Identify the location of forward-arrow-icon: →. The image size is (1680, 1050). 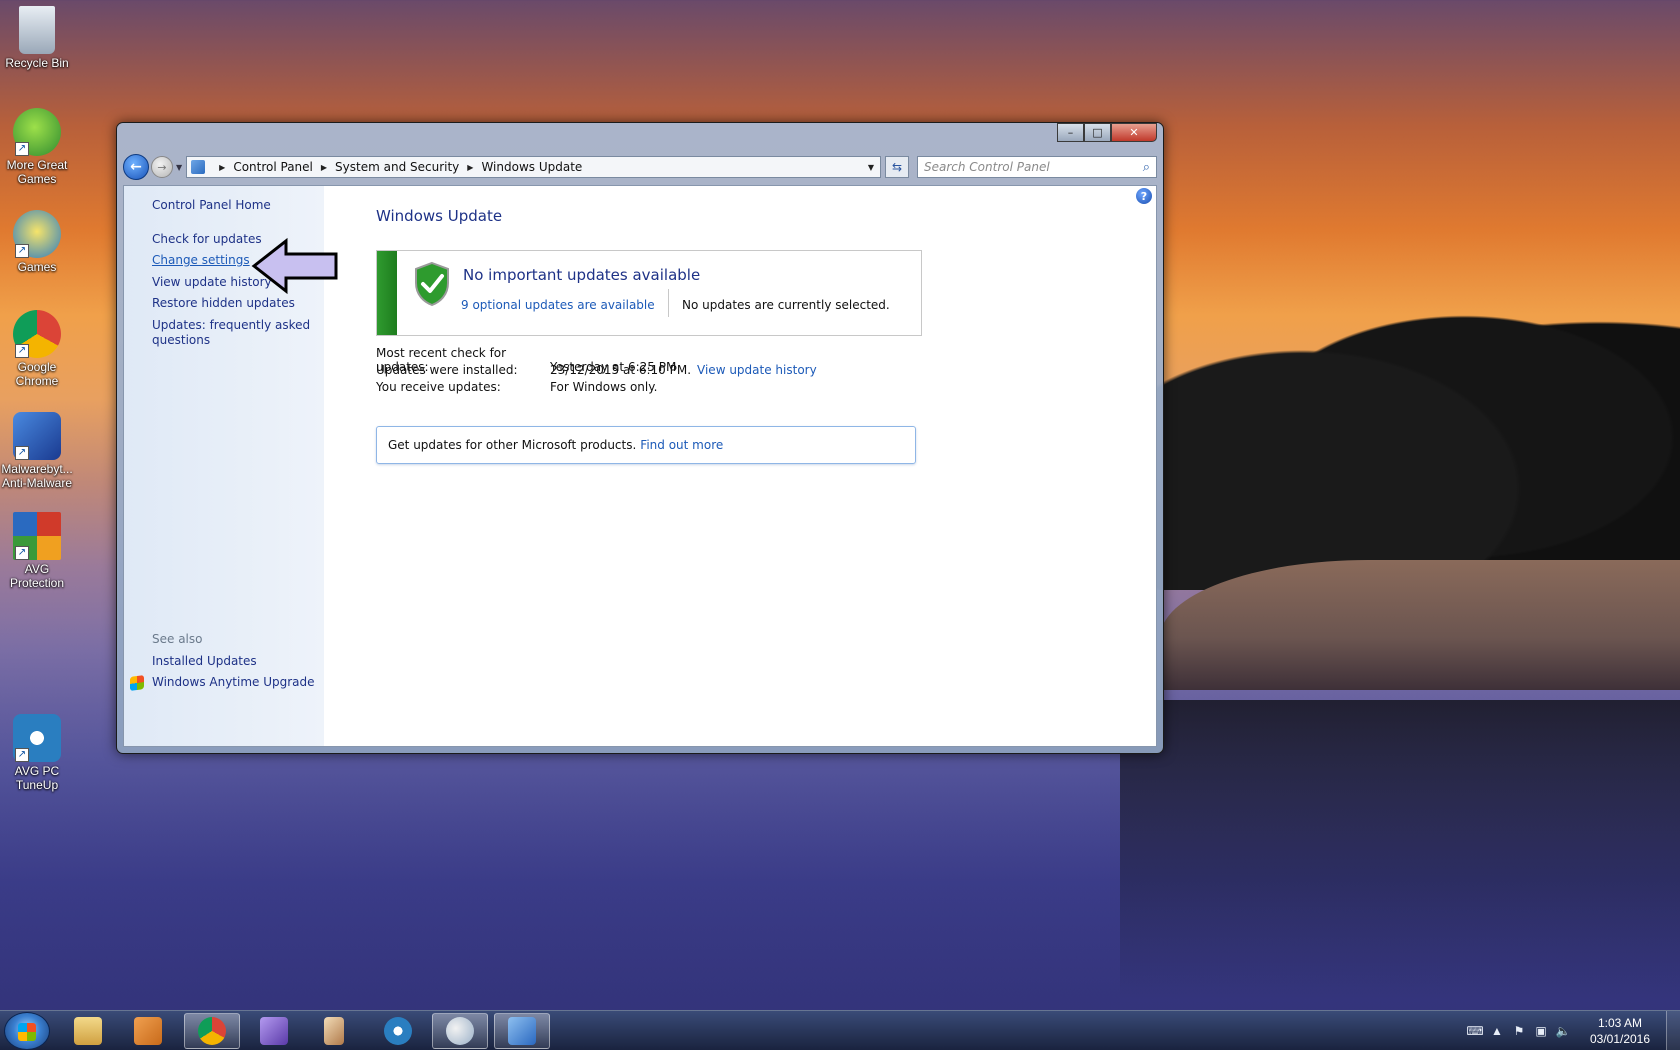
(162, 167).